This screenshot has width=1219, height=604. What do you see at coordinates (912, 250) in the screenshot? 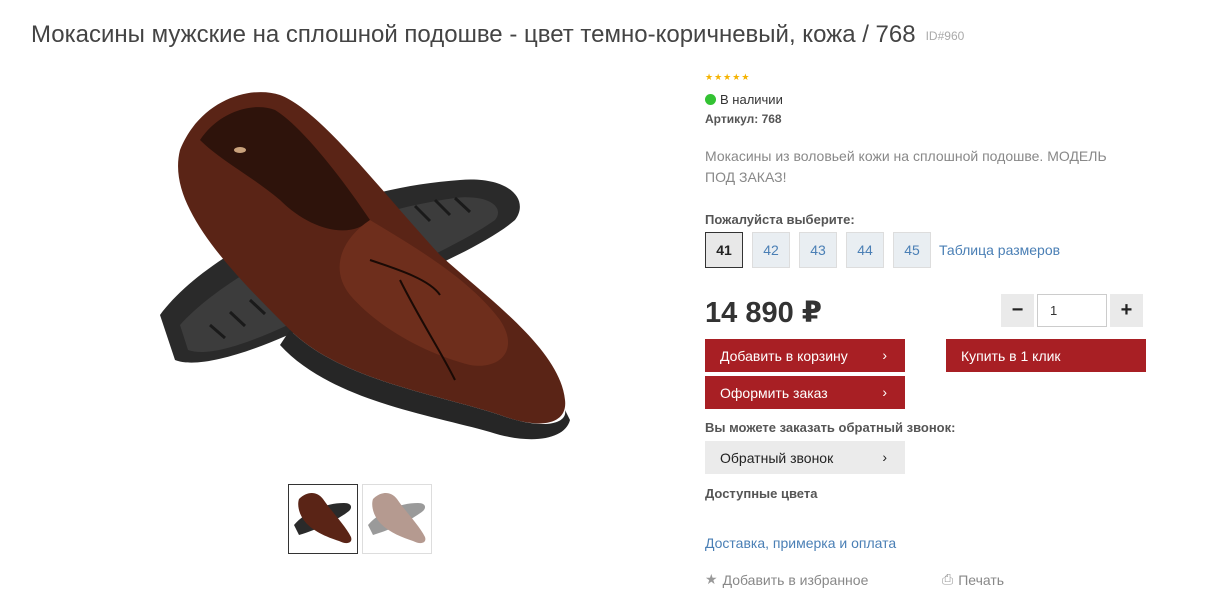
I see `size-option-45: 45` at bounding box center [912, 250].